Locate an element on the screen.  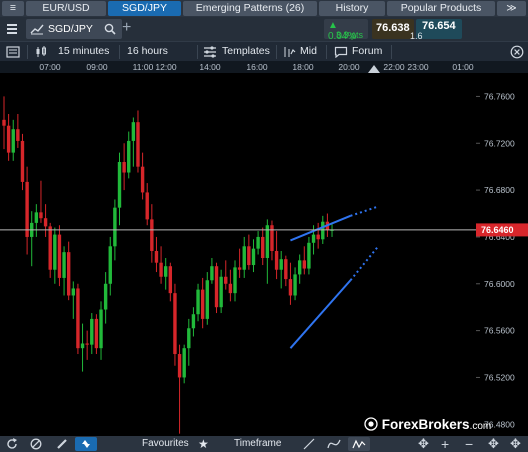
tab-list-menu-icon: ≡ is located at coordinates (13, 8).